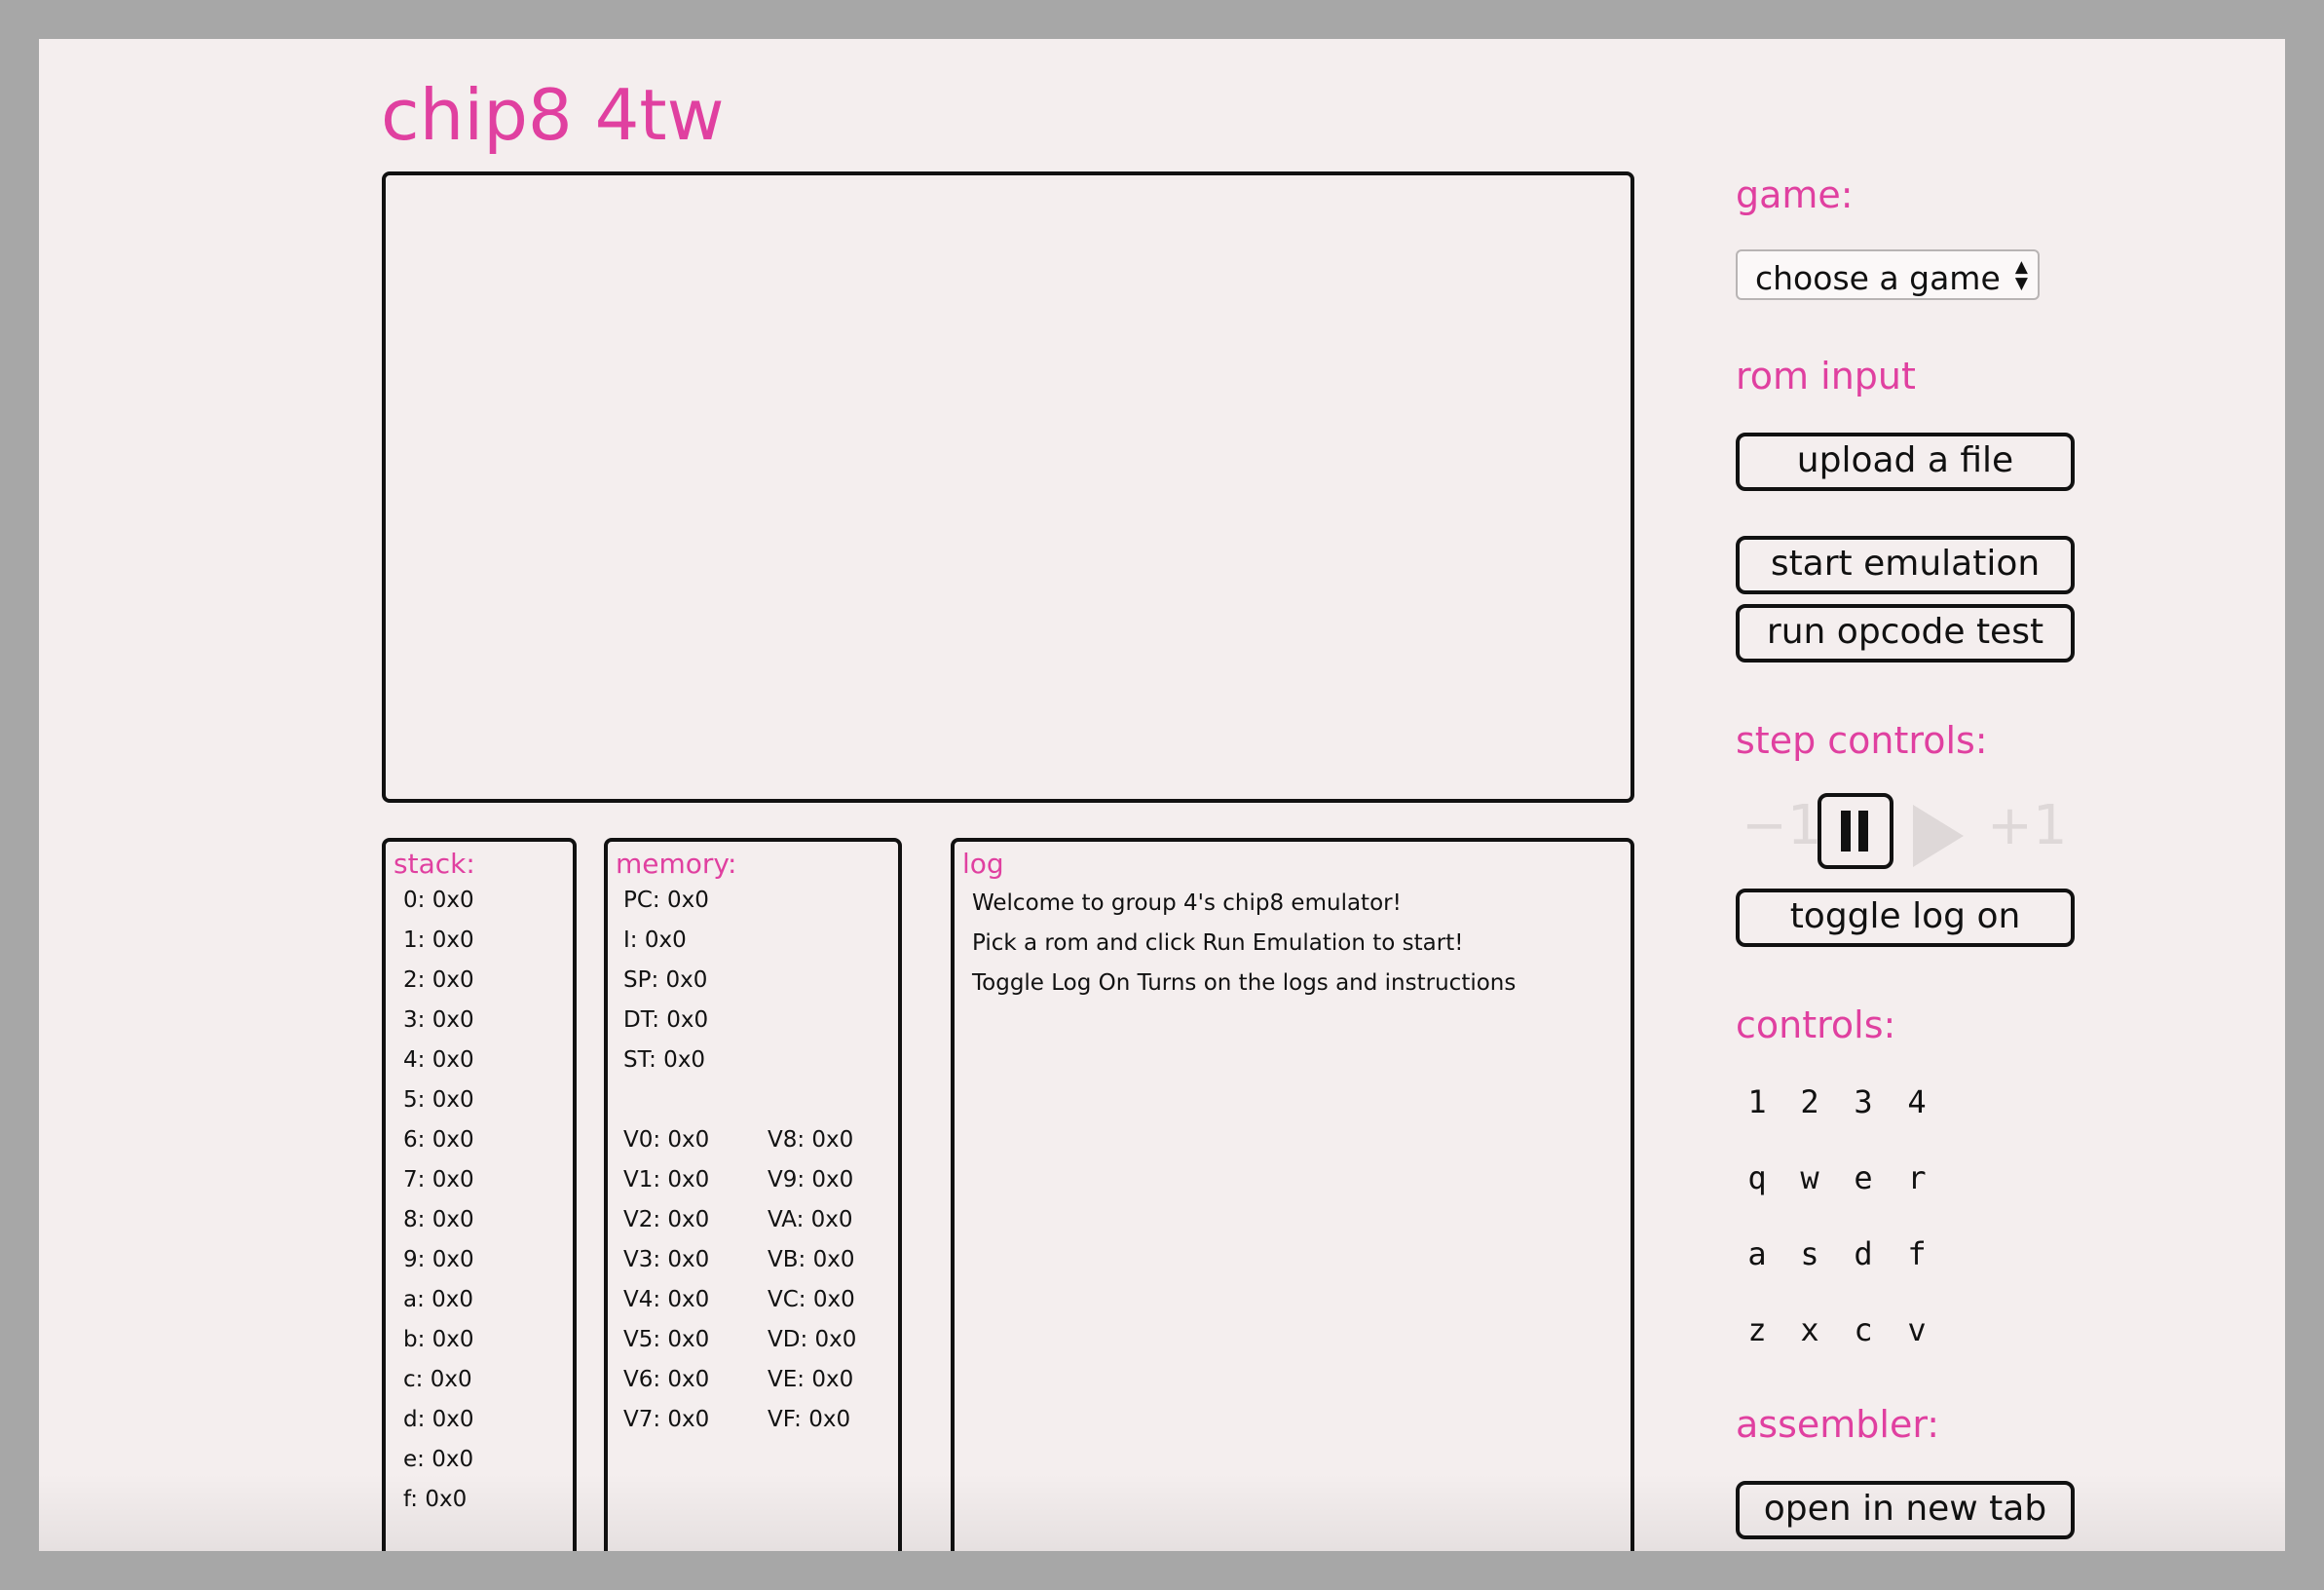 The height and width of the screenshot is (1590, 2324). Describe the element at coordinates (1414, 943) in the screenshot. I see `log-text: to start!` at that location.